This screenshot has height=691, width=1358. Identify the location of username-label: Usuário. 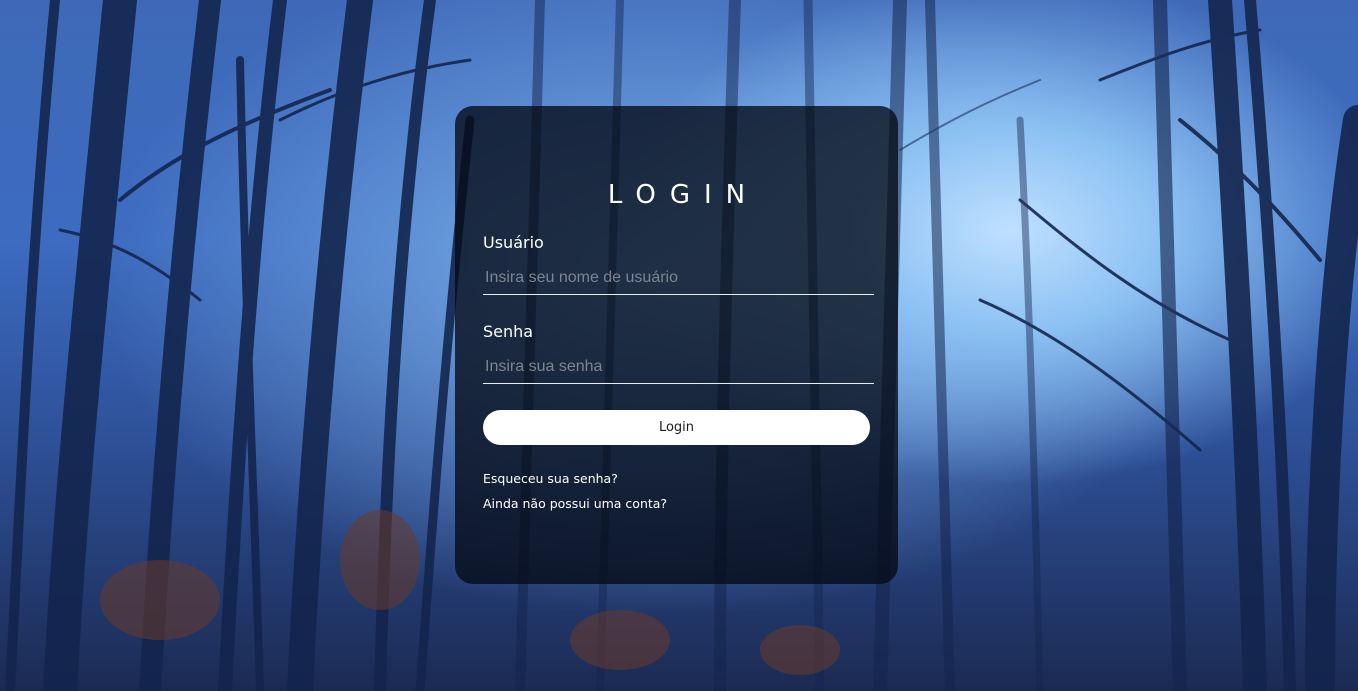
(513, 242).